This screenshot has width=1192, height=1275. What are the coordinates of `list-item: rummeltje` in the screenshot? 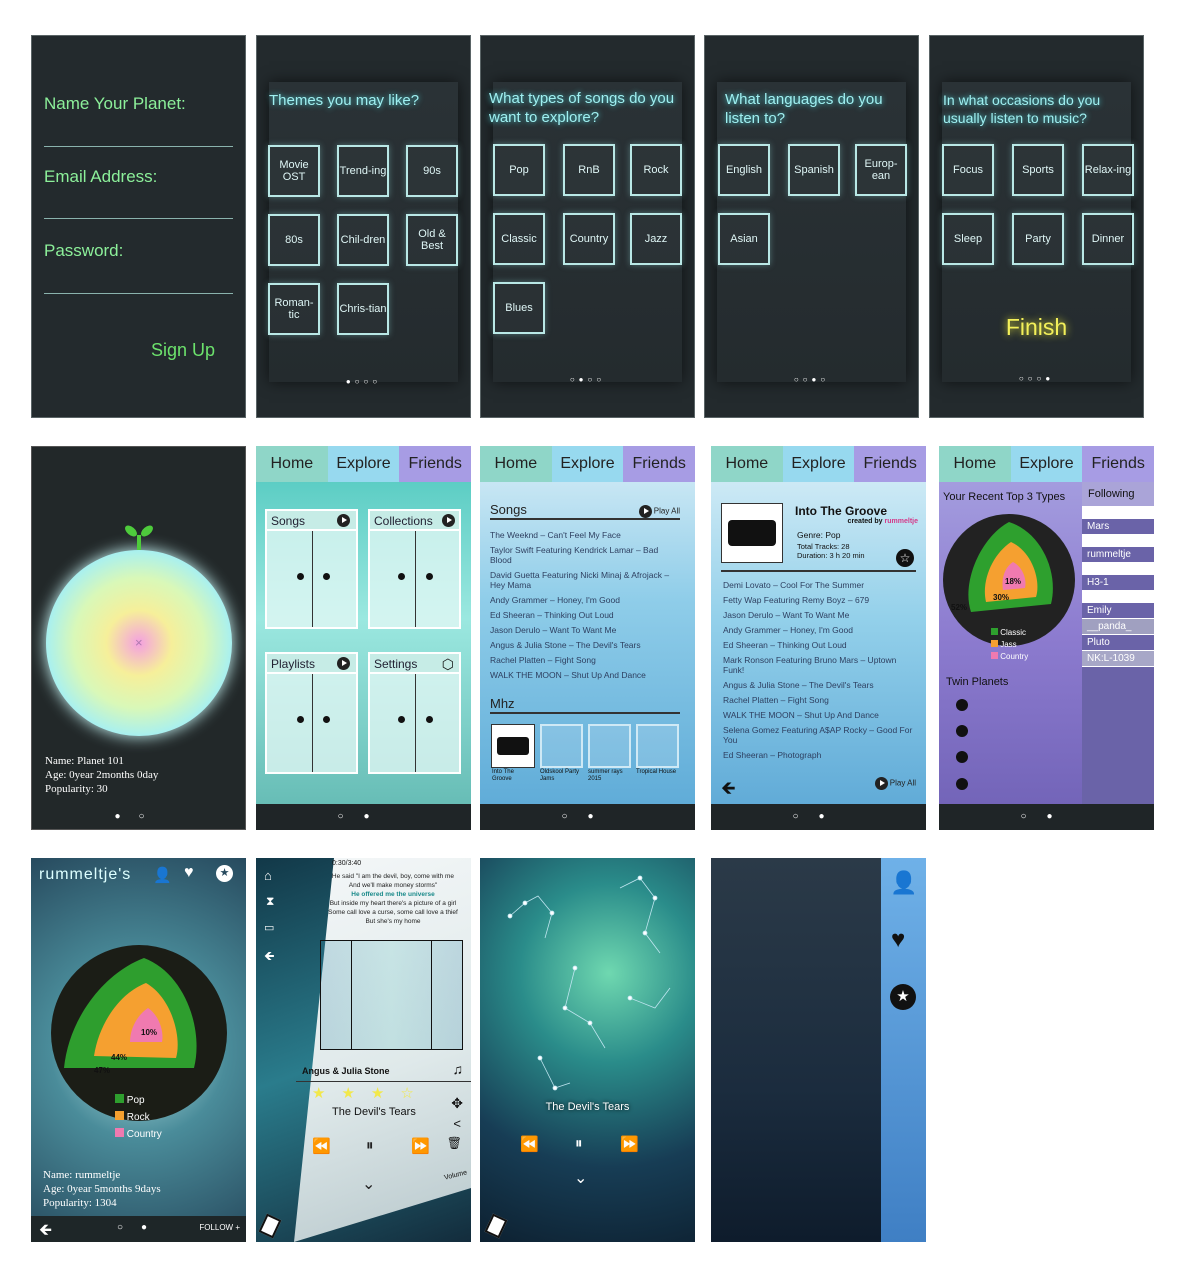 It's located at (1118, 555).